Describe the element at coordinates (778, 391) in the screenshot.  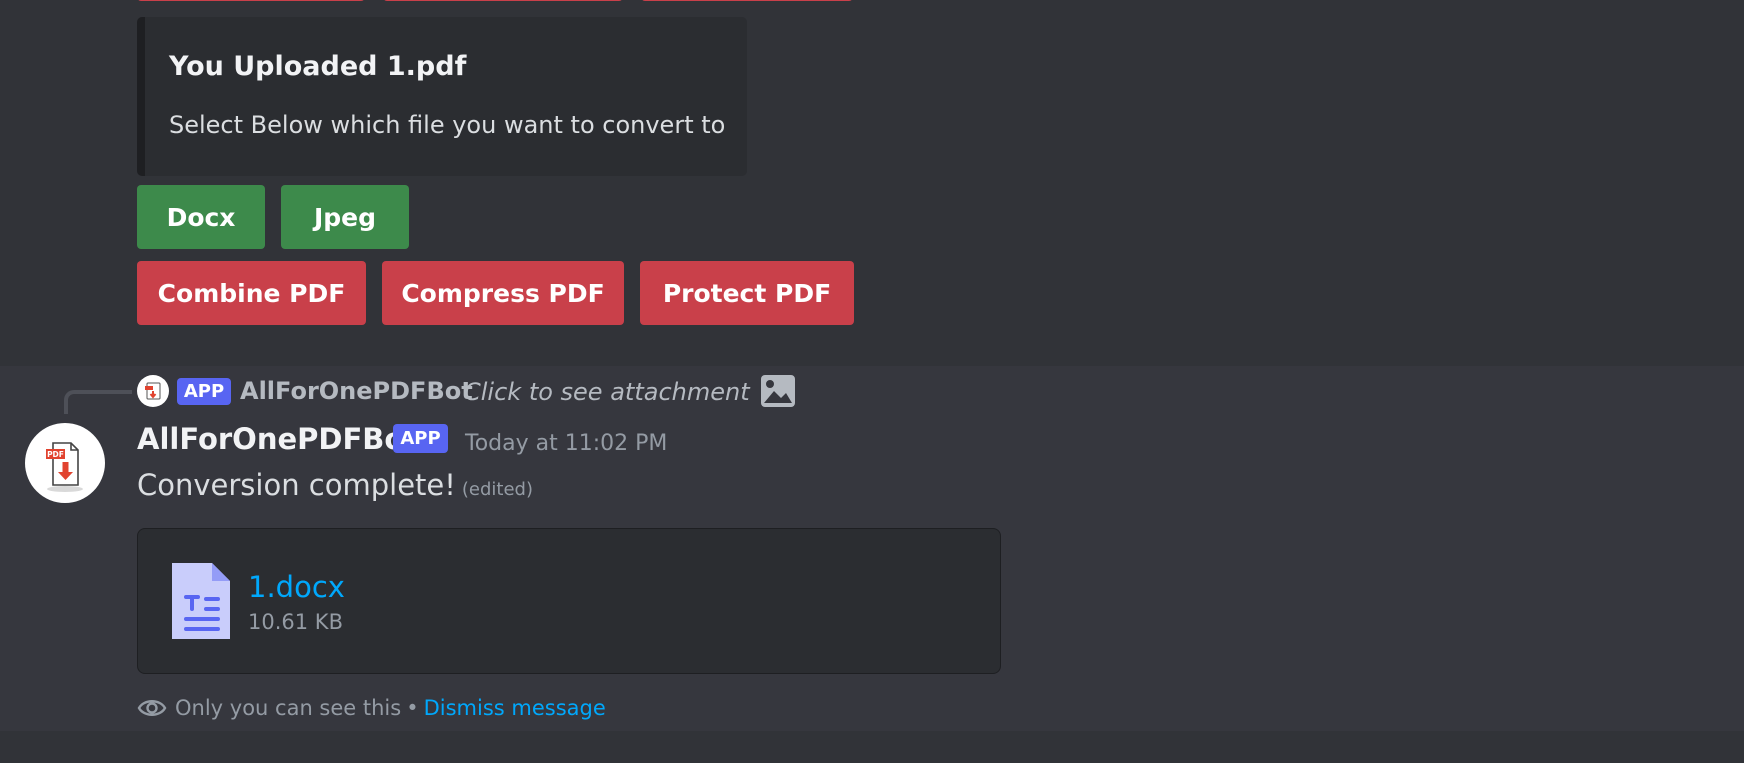
I see `image-icon` at that location.